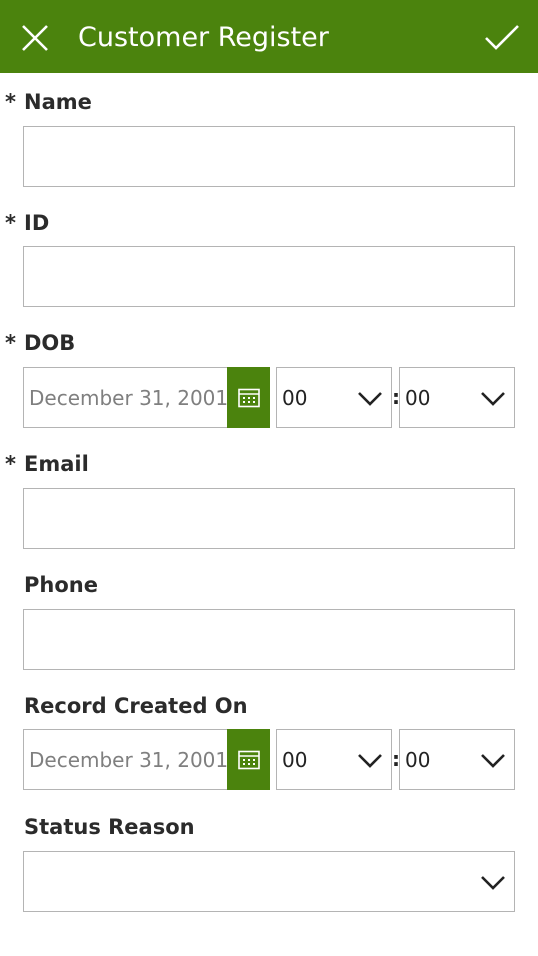  What do you see at coordinates (269, 156) in the screenshot?
I see `name-input` at bounding box center [269, 156].